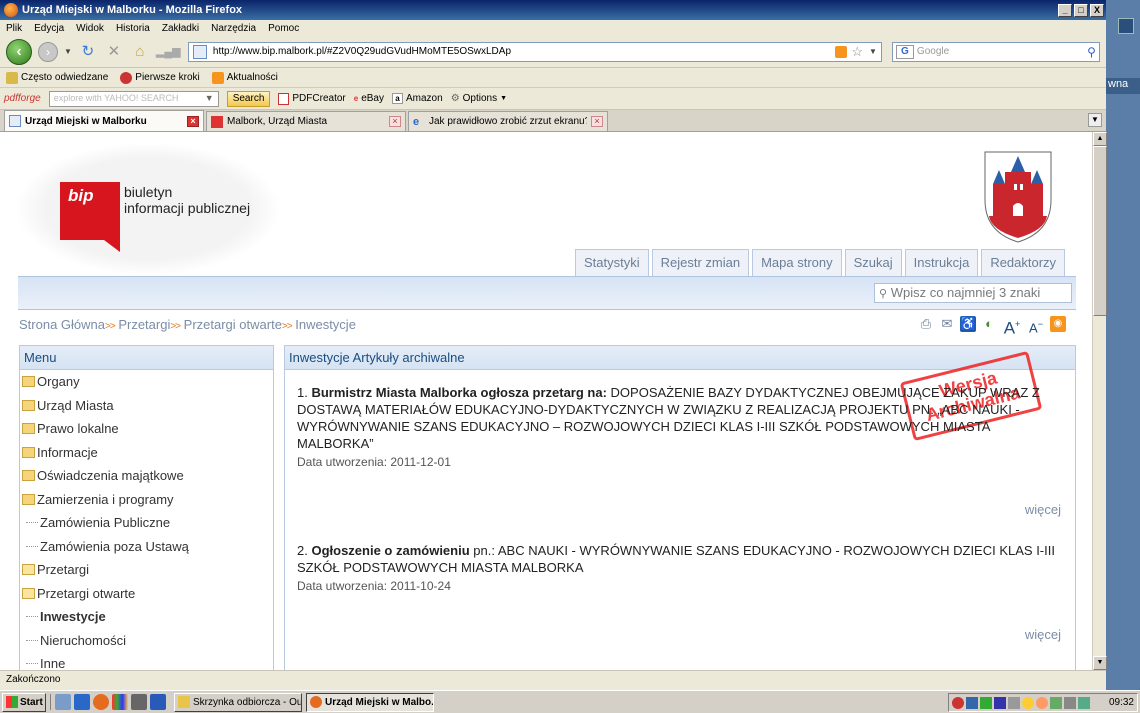  I want to click on menu-item: Zamówienia Publiczne, so click(146, 523).